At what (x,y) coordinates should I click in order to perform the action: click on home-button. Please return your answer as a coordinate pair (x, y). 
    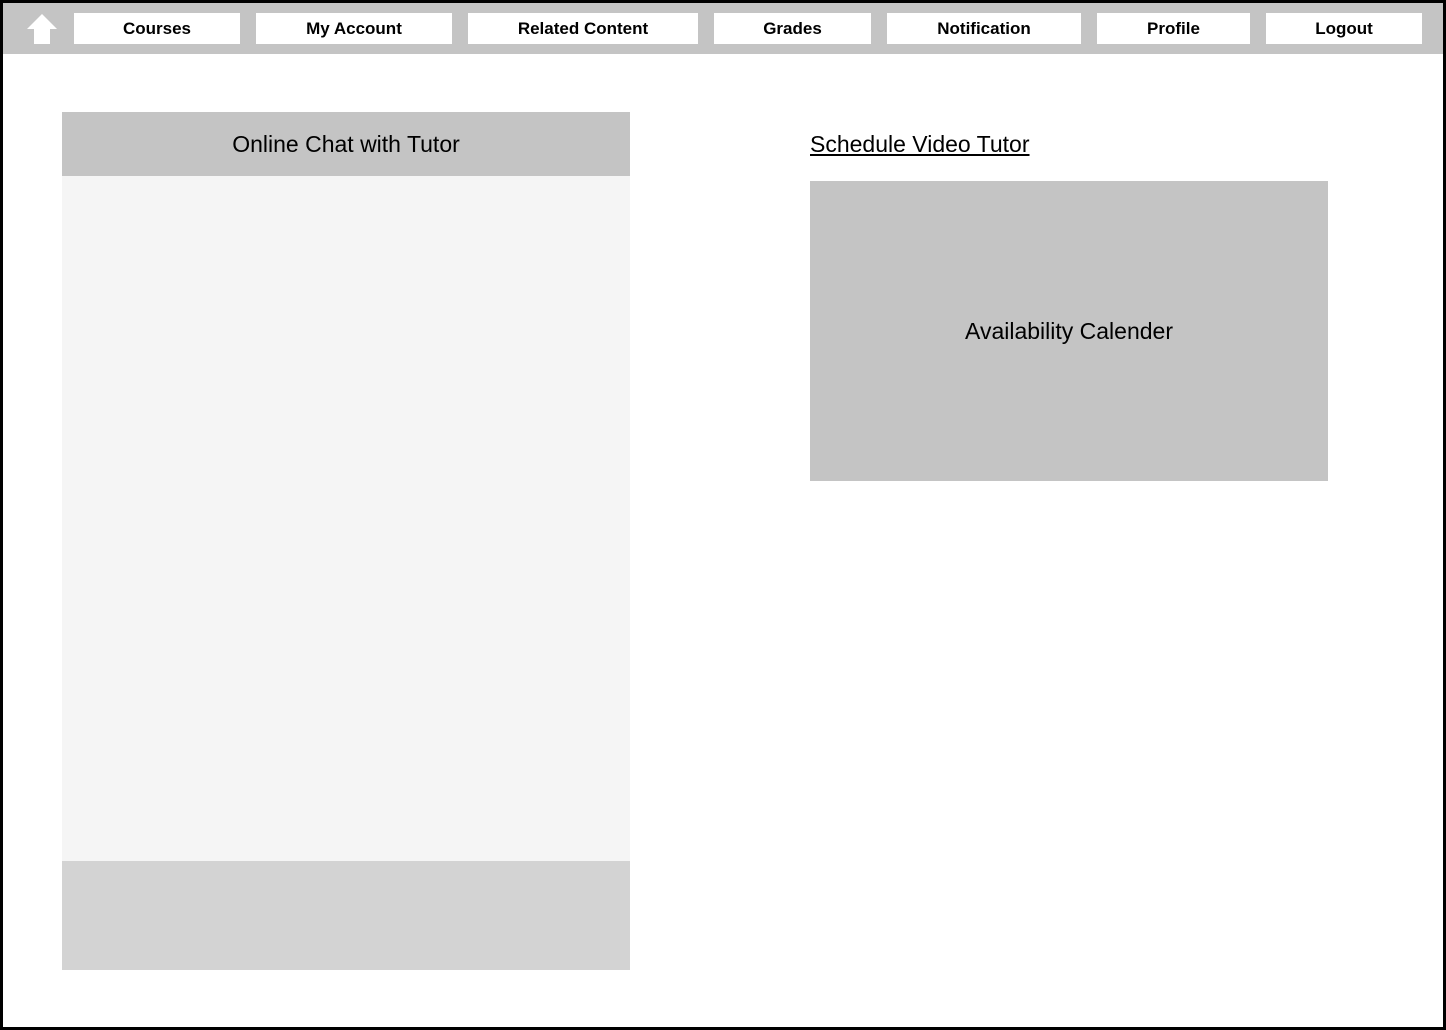
    Looking at the image, I should click on (42, 29).